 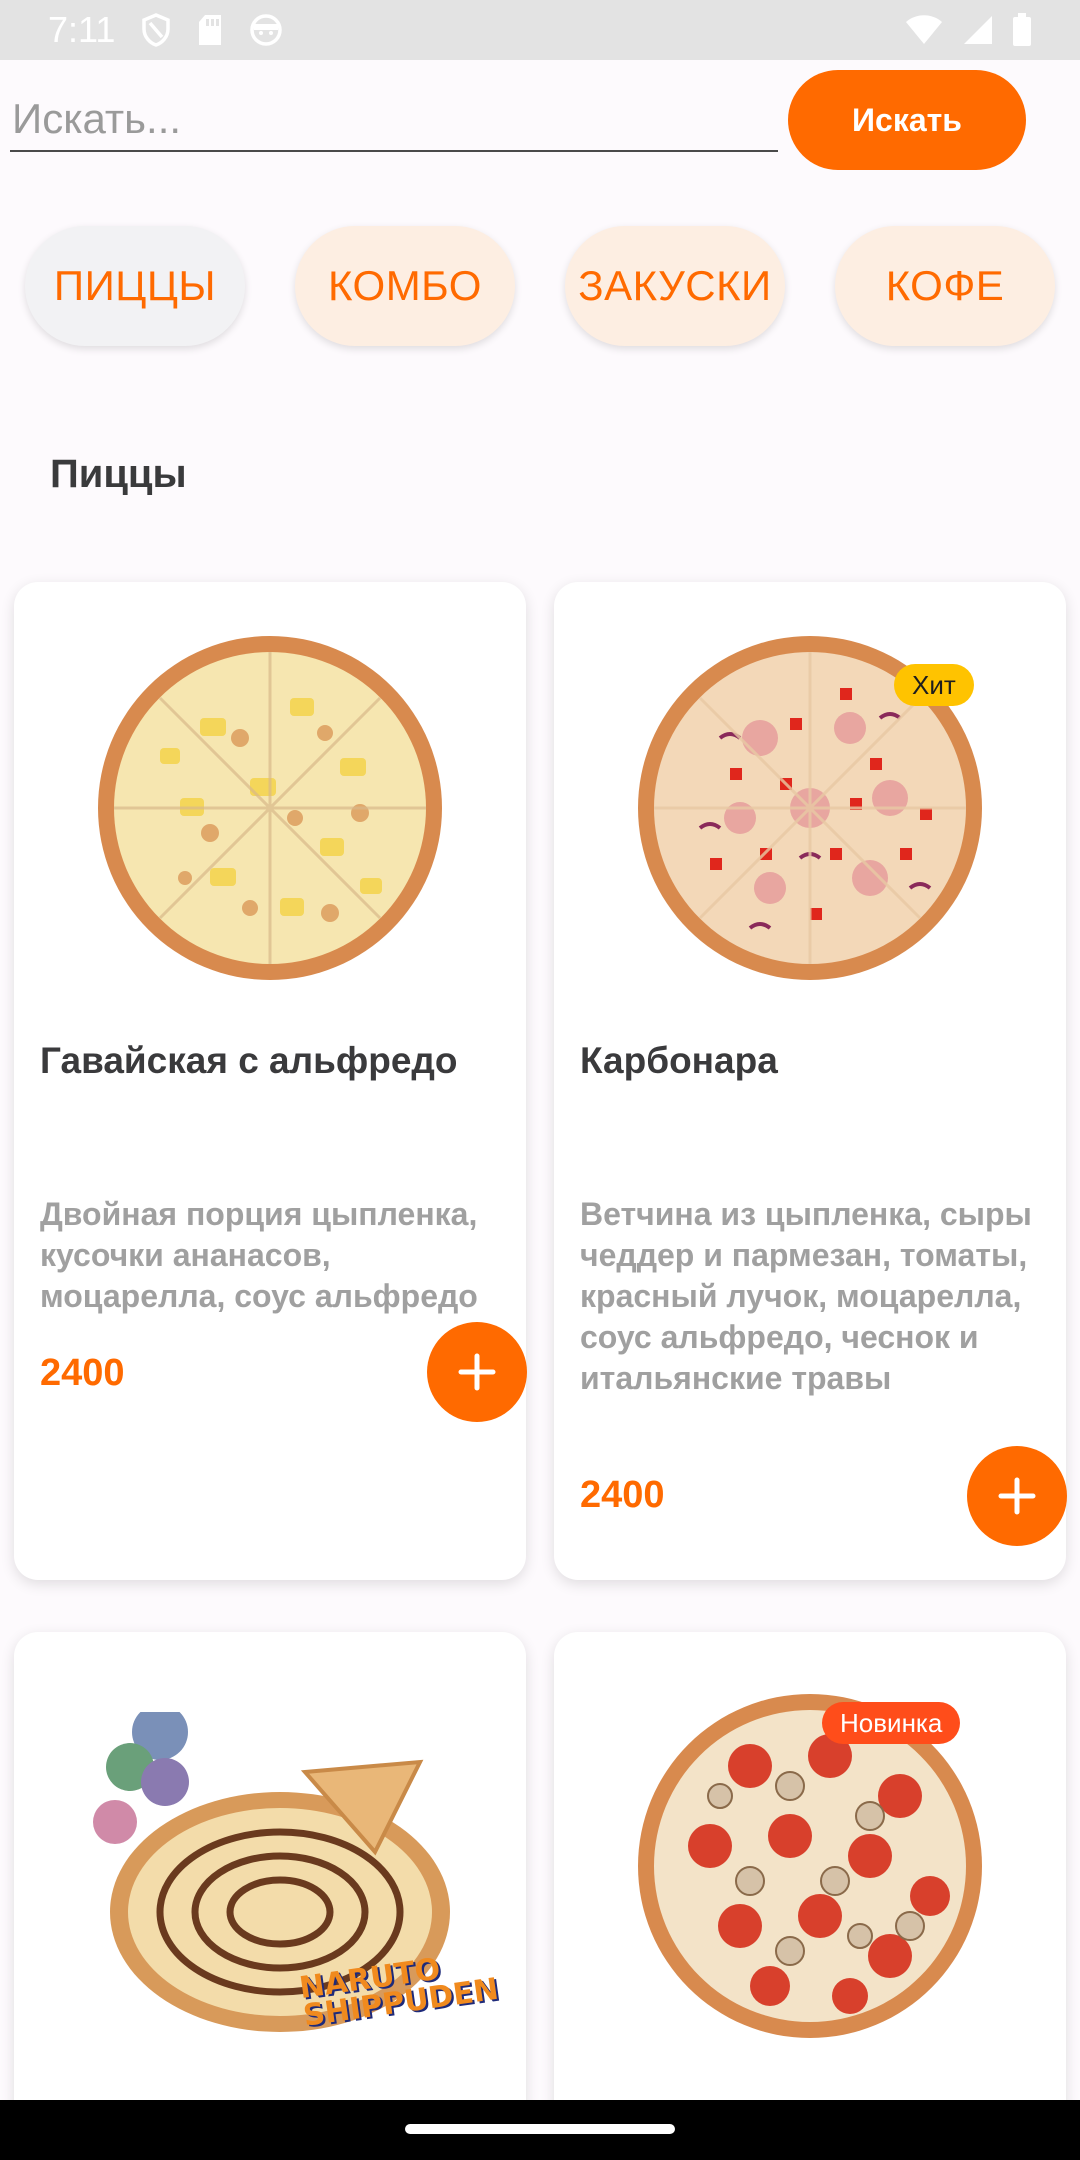 I want to click on battery-icon, so click(x=1022, y=30).